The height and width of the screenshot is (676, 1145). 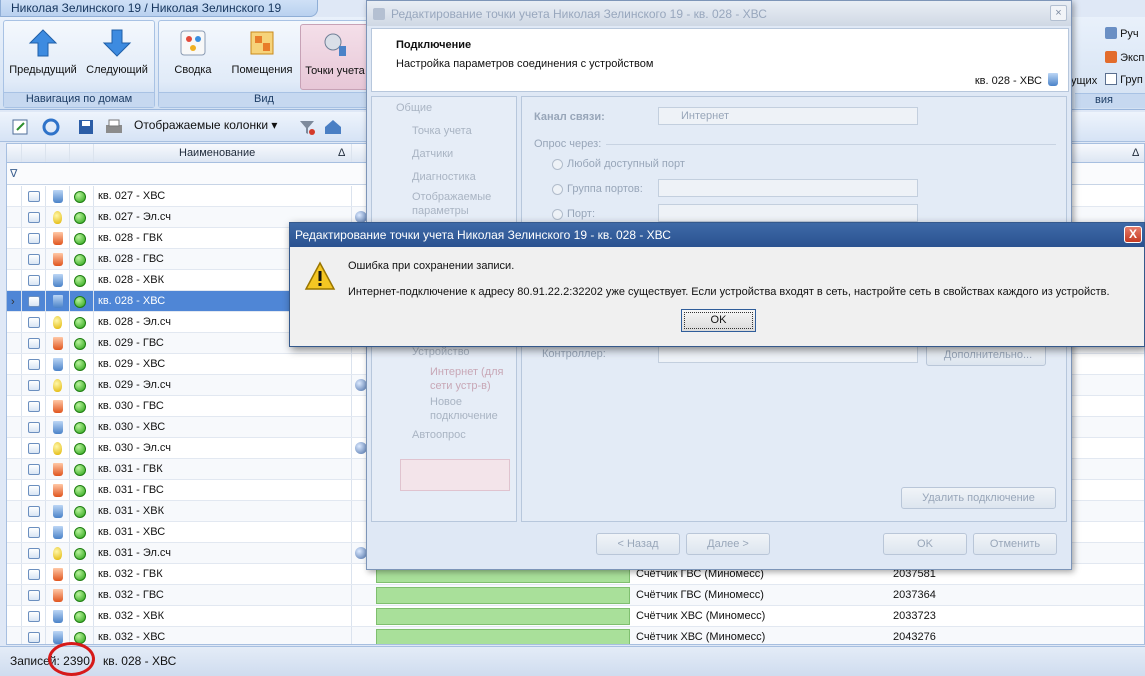 I want to click on row-name: кв. 028 - ГВК, so click(x=130, y=238).